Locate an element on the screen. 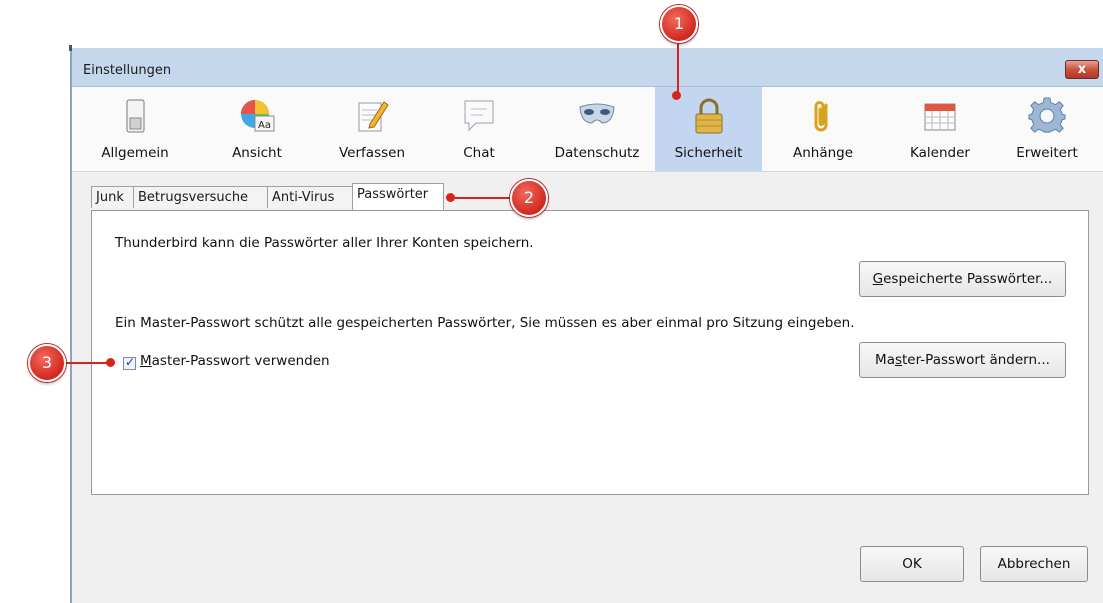 The image size is (1103, 603). annotation-2-dot is located at coordinates (450, 197).